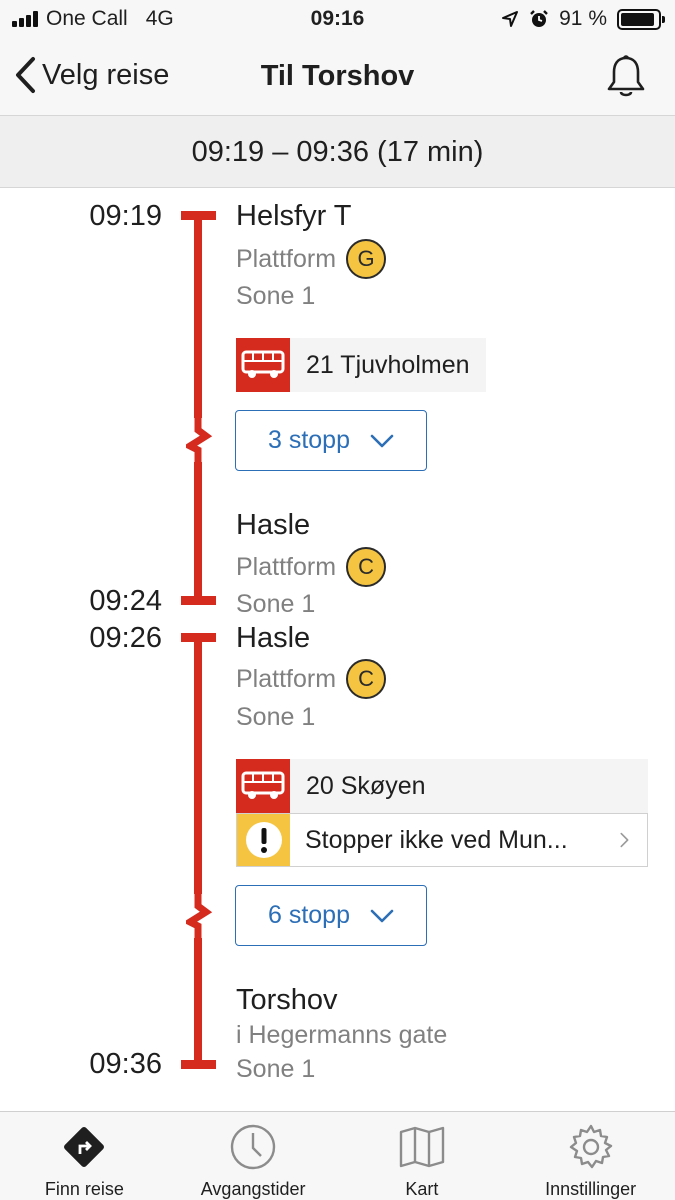 Image resolution: width=675 pixels, height=1200 pixels. Describe the element at coordinates (308, 915) in the screenshot. I see `stops-label: 6 stopp` at that location.